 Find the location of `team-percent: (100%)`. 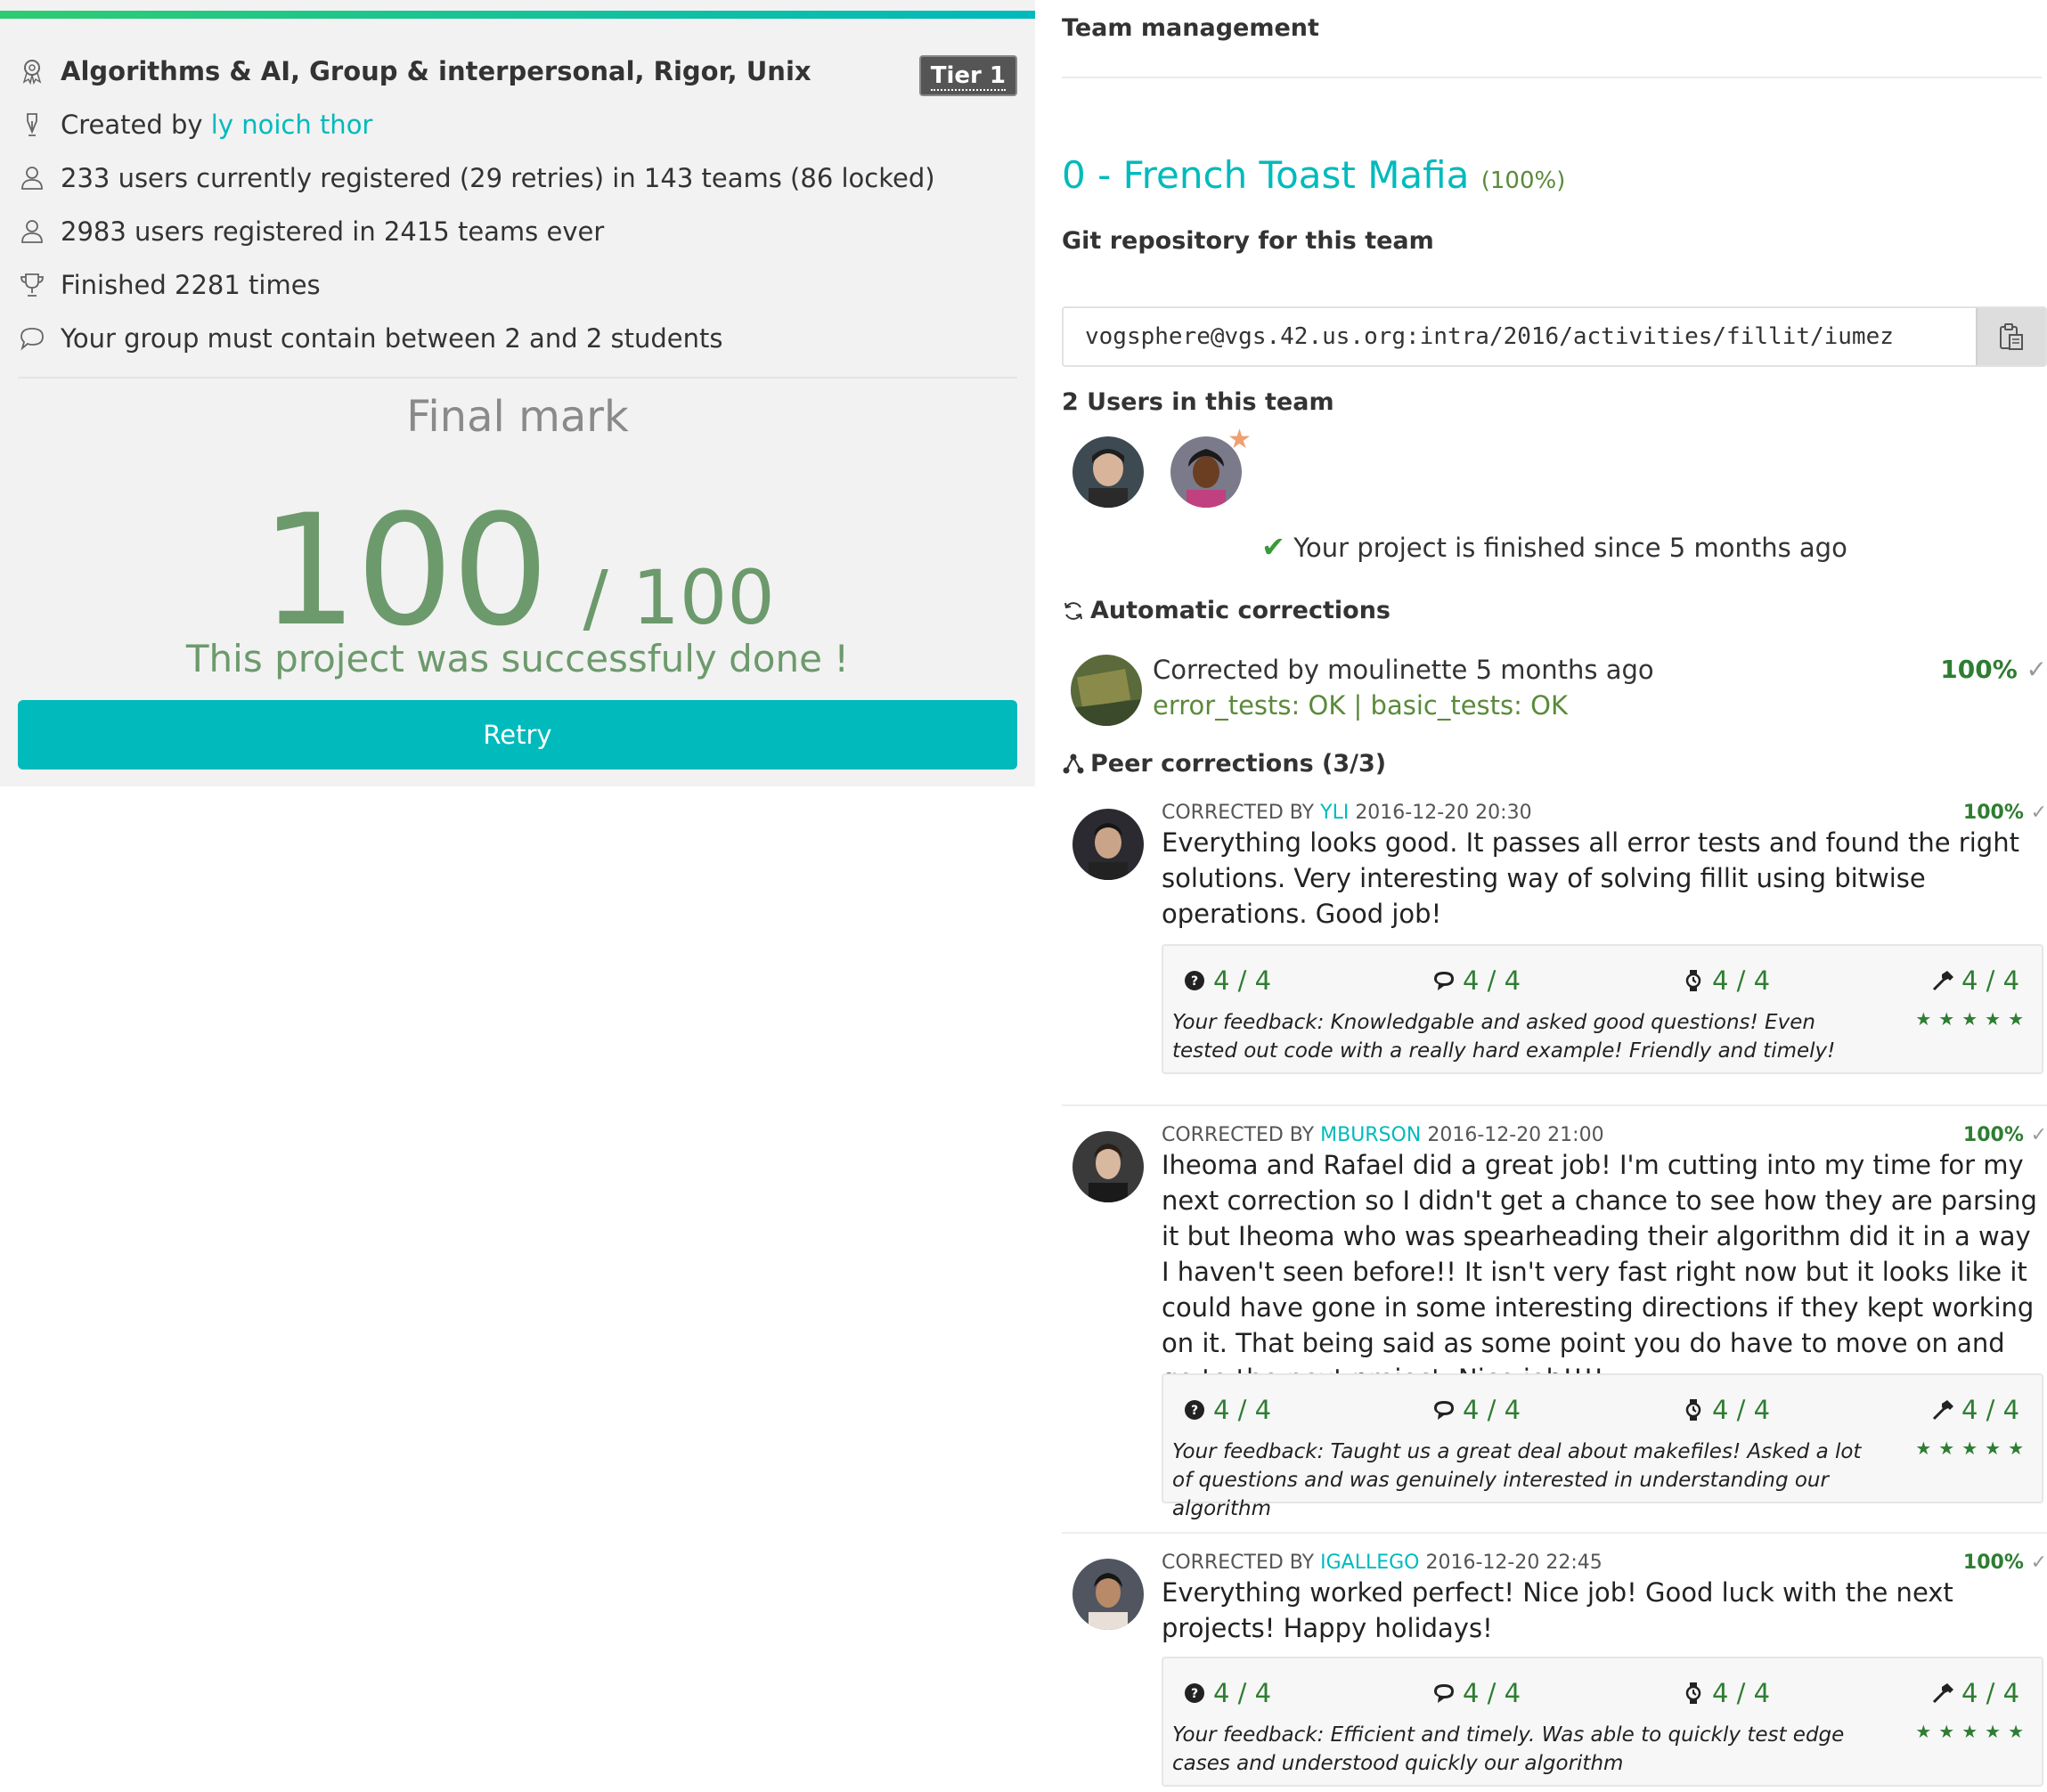

team-percent: (100%) is located at coordinates (1523, 181).